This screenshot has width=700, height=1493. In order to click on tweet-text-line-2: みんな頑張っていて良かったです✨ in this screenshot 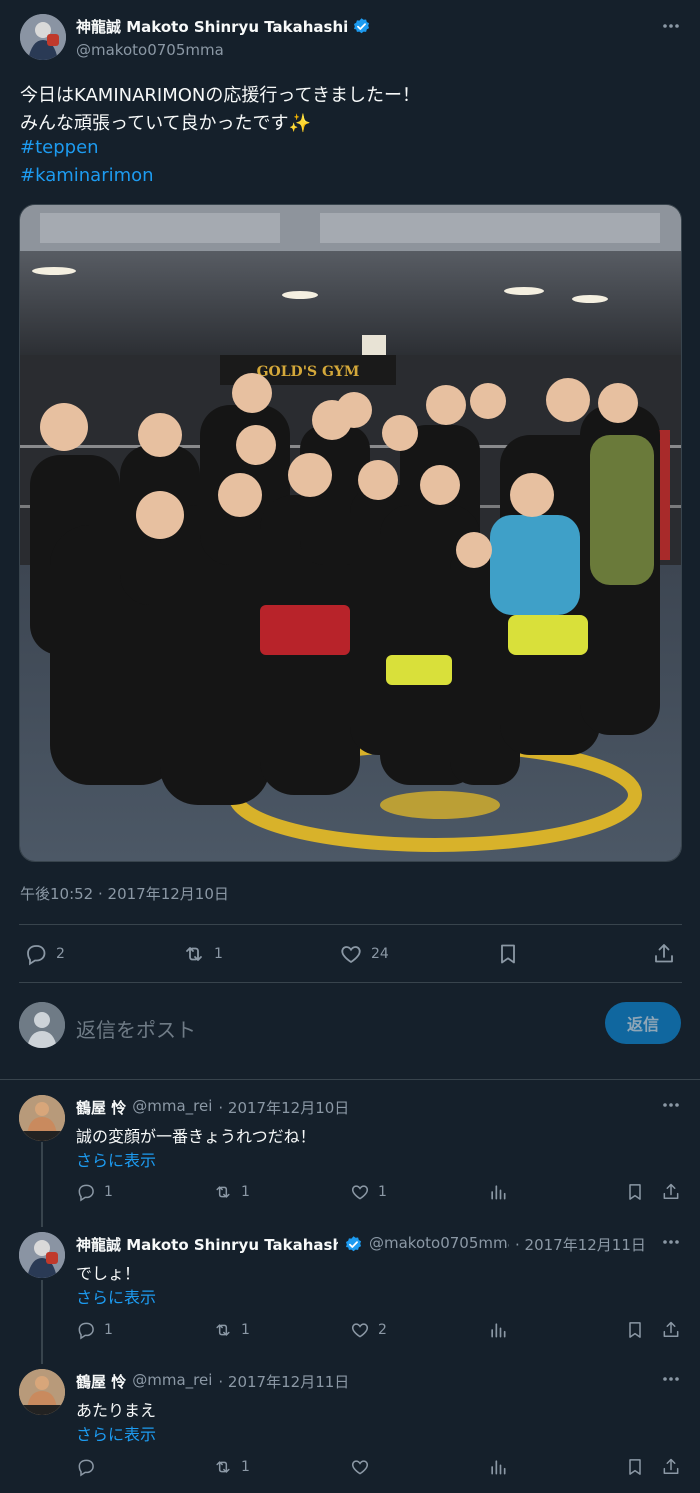, I will do `click(165, 123)`.